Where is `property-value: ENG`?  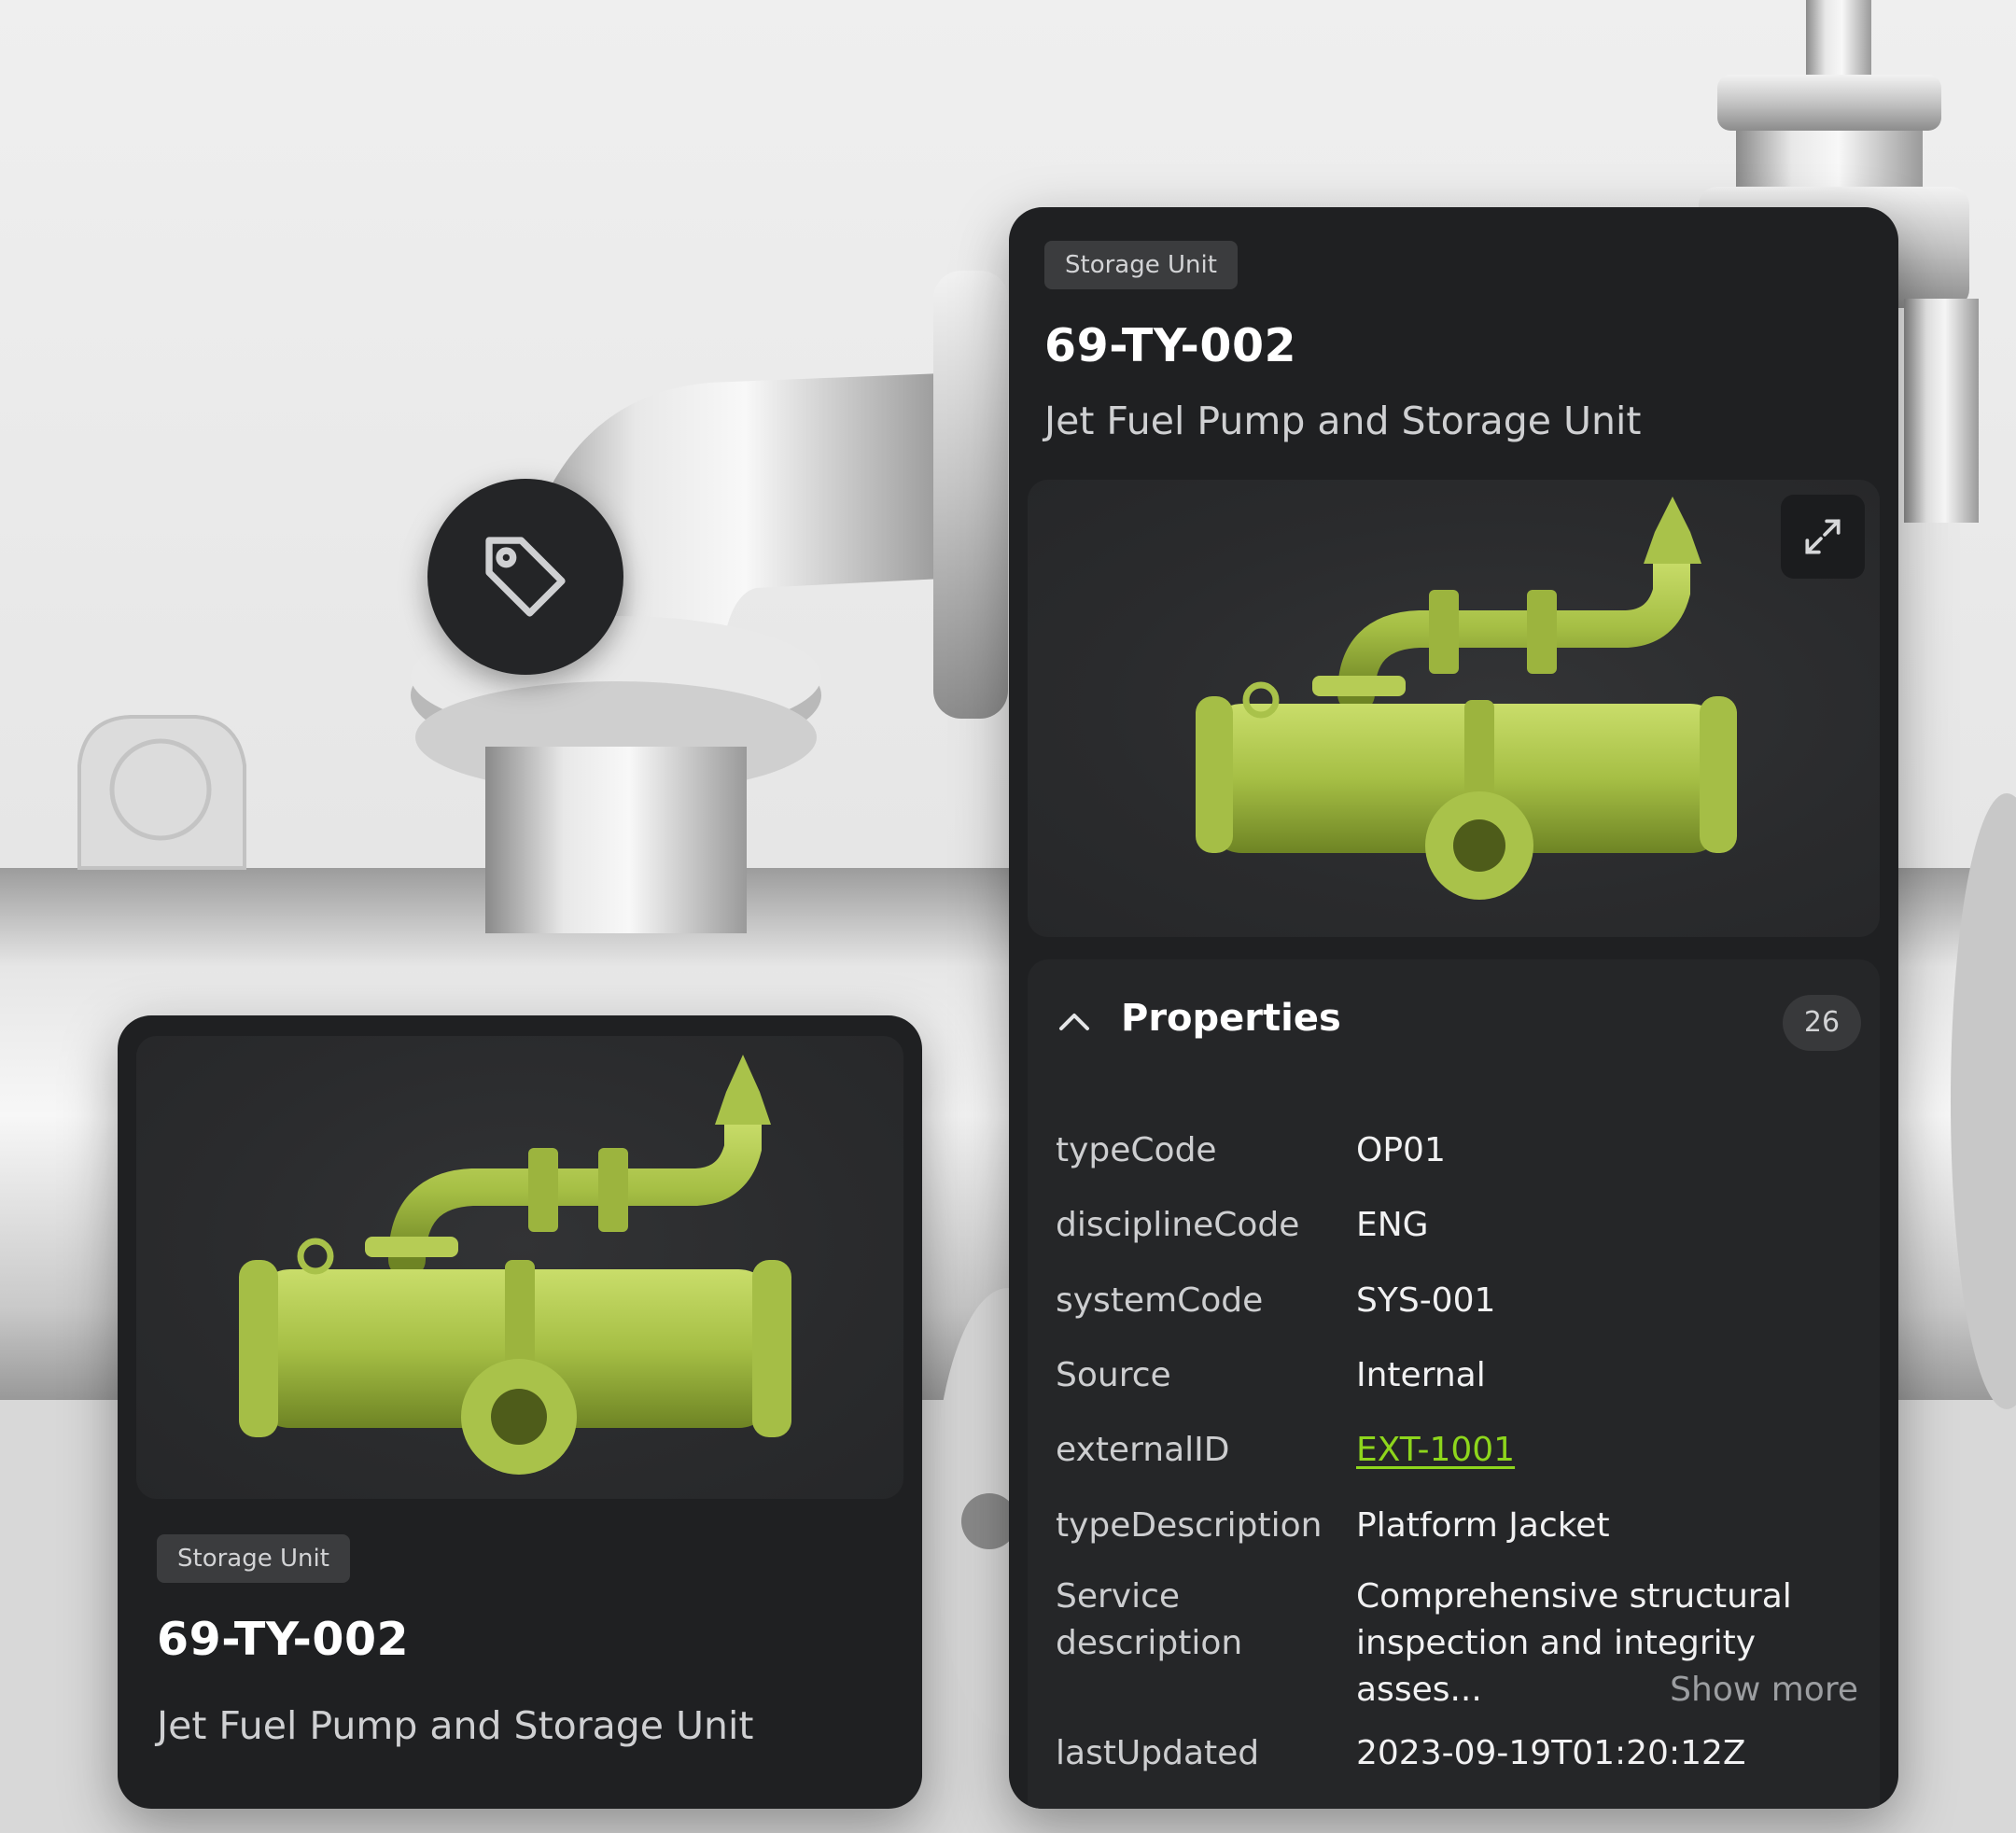 property-value: ENG is located at coordinates (1392, 1225).